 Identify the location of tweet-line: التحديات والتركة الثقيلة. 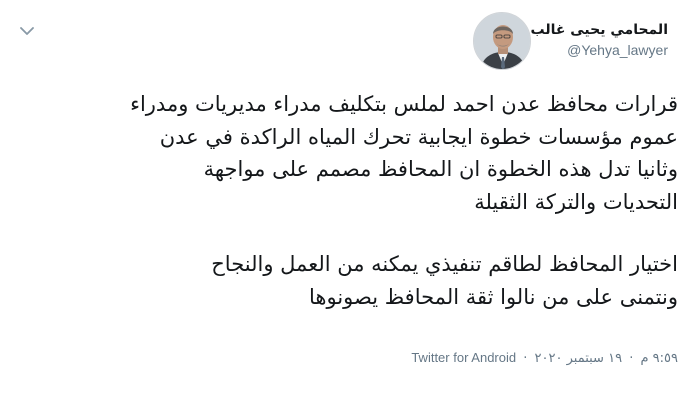
(576, 201).